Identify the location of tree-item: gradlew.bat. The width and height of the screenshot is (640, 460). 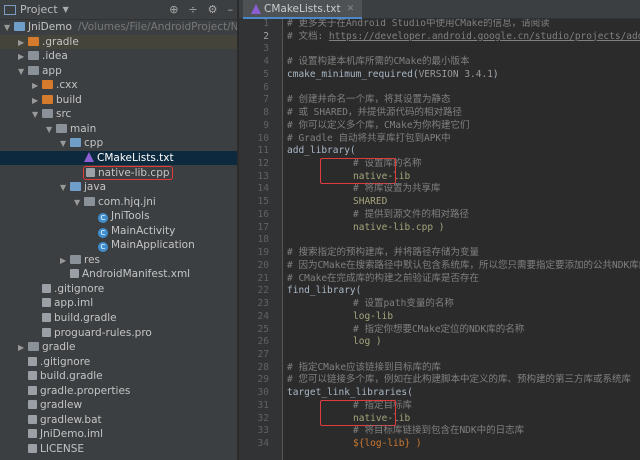
(118, 420).